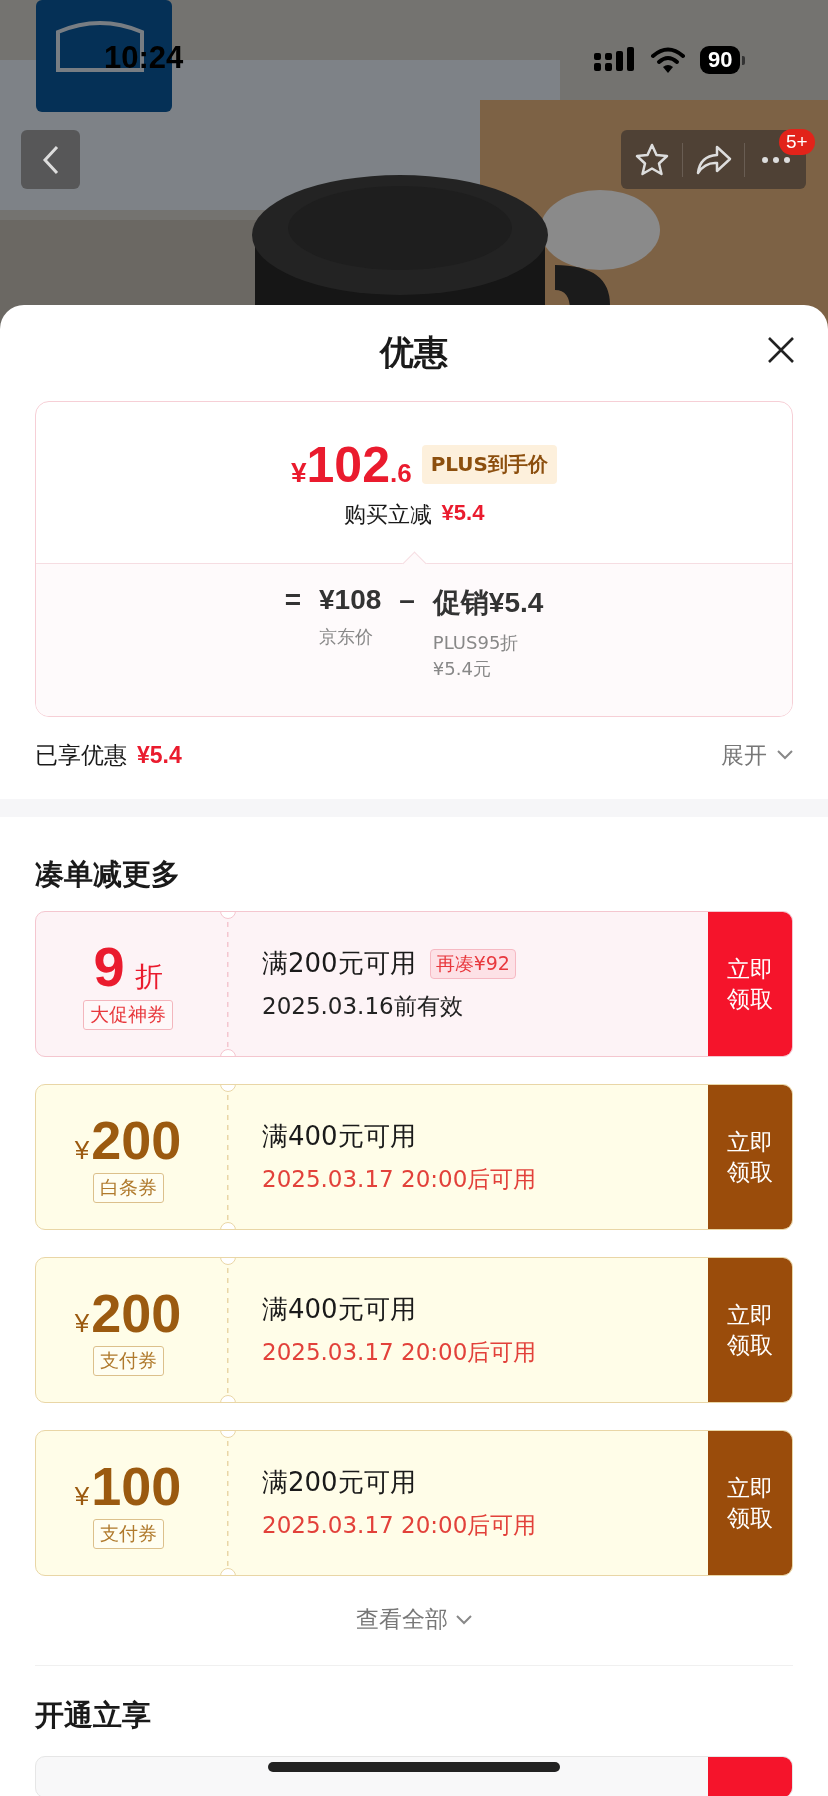 The height and width of the screenshot is (1796, 828). I want to click on formula-note: ¥5.4元, so click(462, 669).